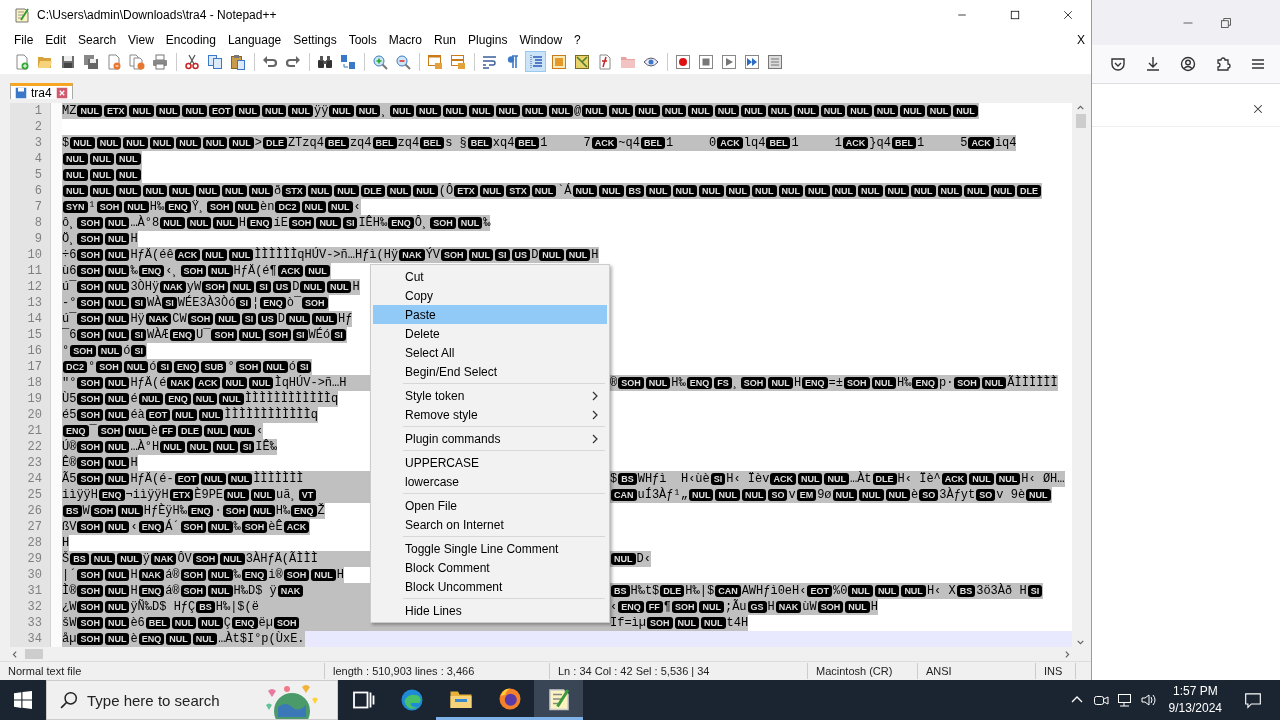 Image resolution: width=1280 pixels, height=720 pixels. Describe the element at coordinates (97, 39) in the screenshot. I see `menu-item: Search` at that location.